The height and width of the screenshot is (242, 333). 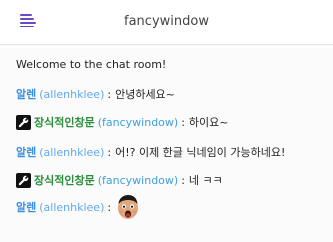 I want to click on chat-message: 알렌 (allenhklee) :, so click(x=78, y=207).